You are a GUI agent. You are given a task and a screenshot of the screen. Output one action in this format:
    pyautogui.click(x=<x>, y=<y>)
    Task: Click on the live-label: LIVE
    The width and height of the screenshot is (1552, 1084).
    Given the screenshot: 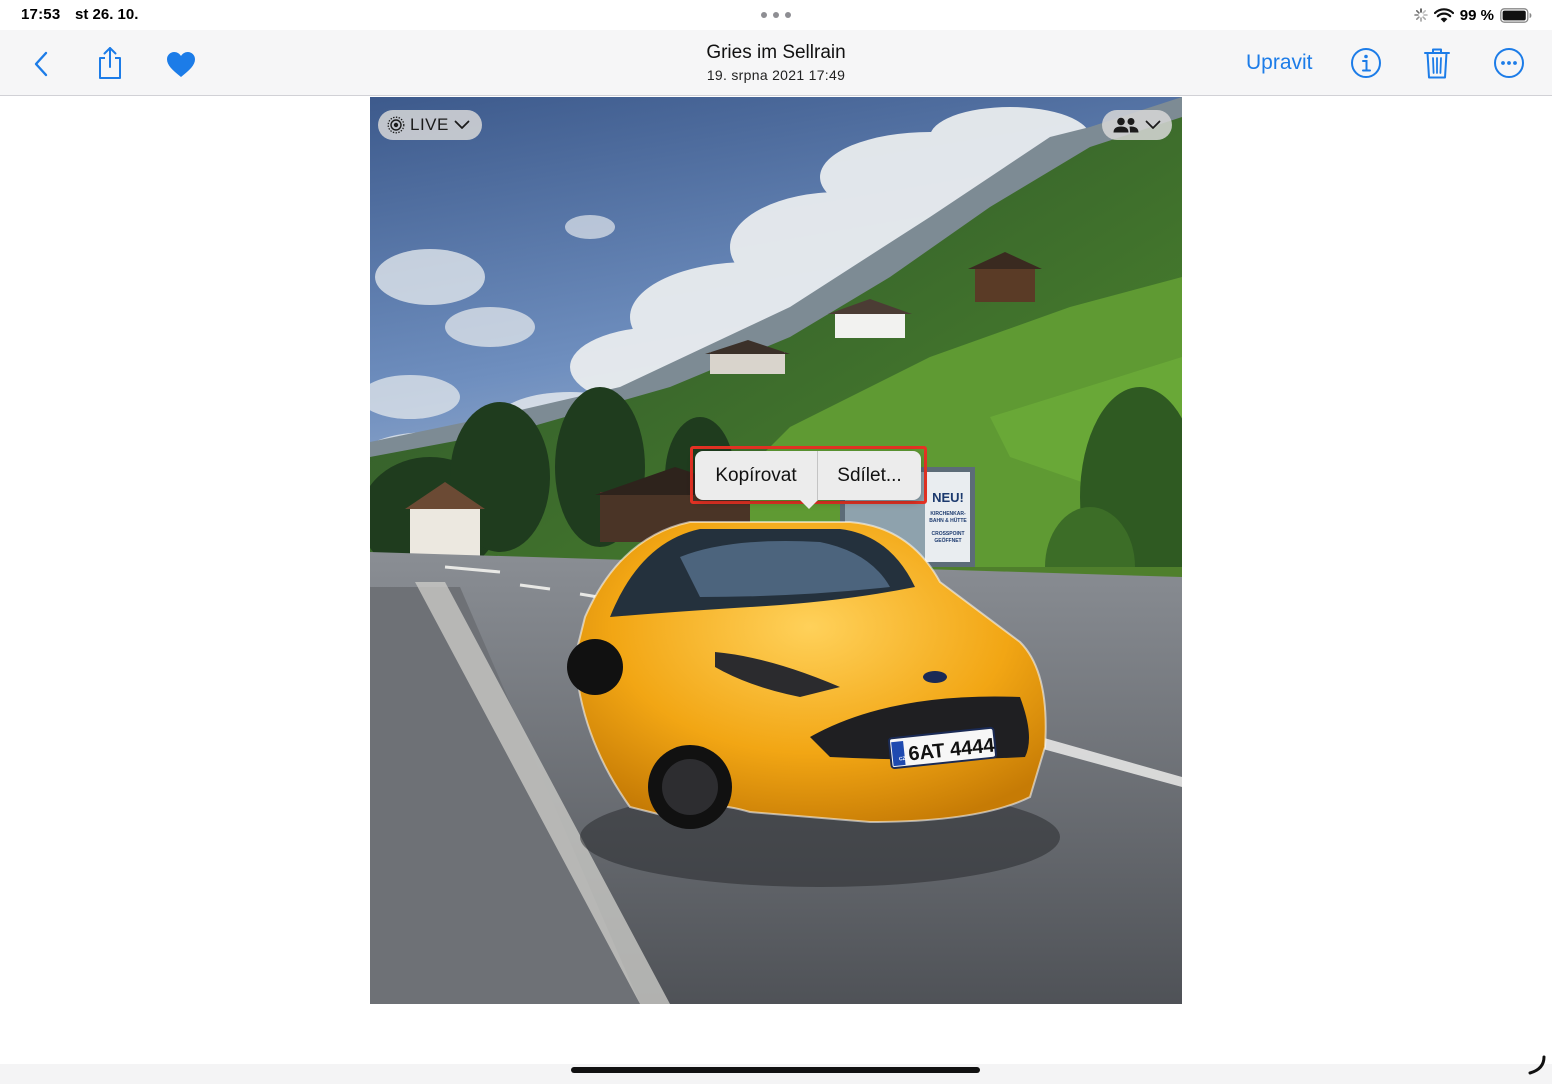 What is the action you would take?
    pyautogui.click(x=429, y=124)
    